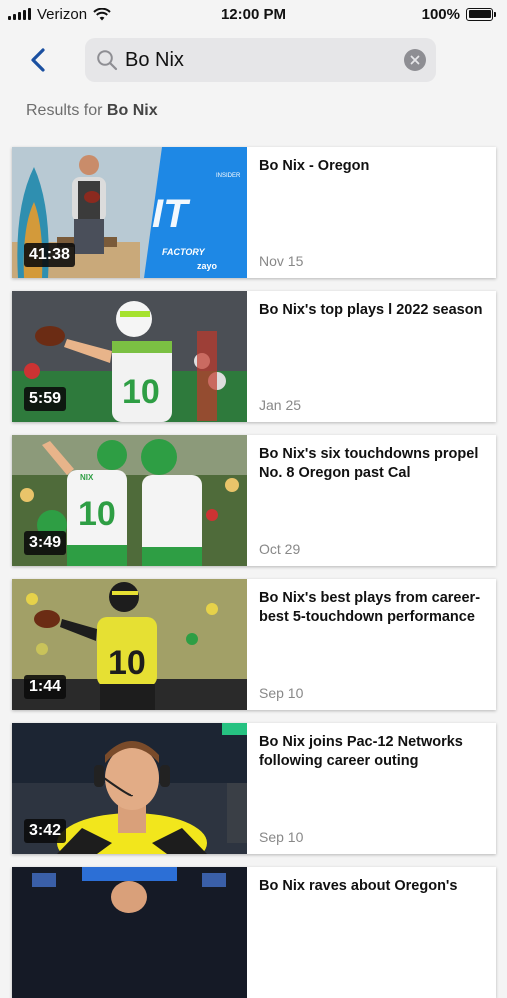 The image size is (507, 998). I want to click on video-thumbnail: INSIDER IT FACTORY zayo 41:38, so click(129, 212).